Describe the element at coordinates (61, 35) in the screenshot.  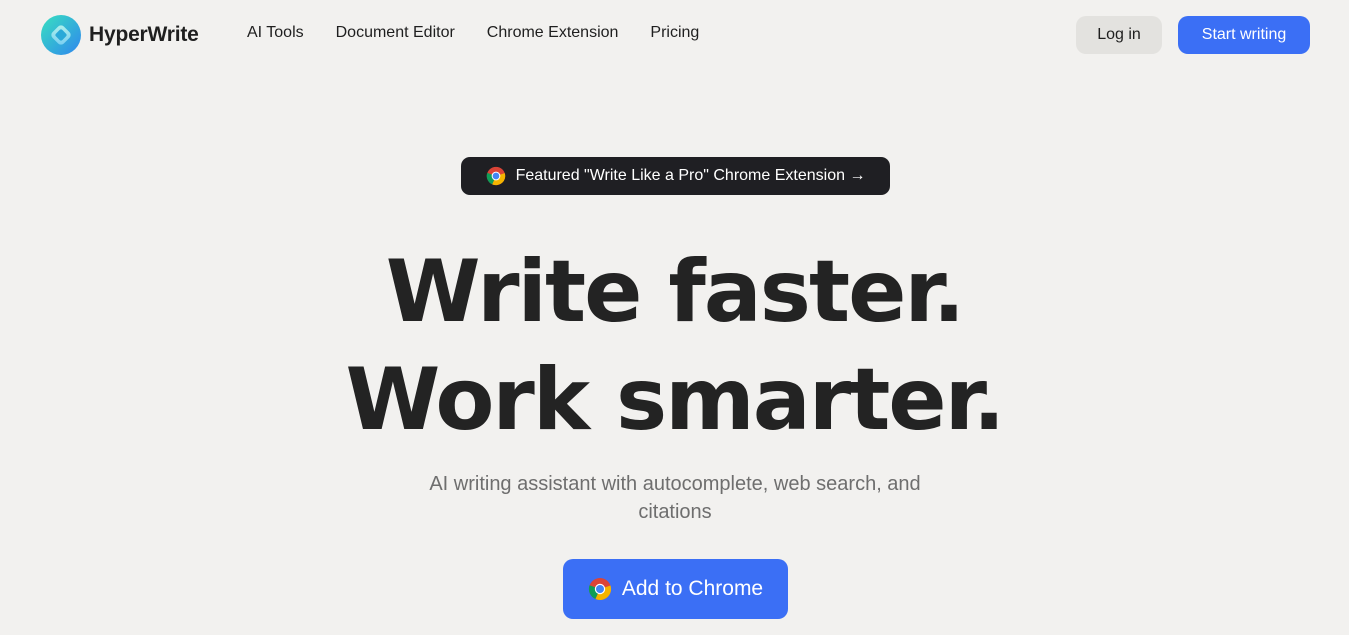
I see `hyperwrite-logo-icon` at that location.